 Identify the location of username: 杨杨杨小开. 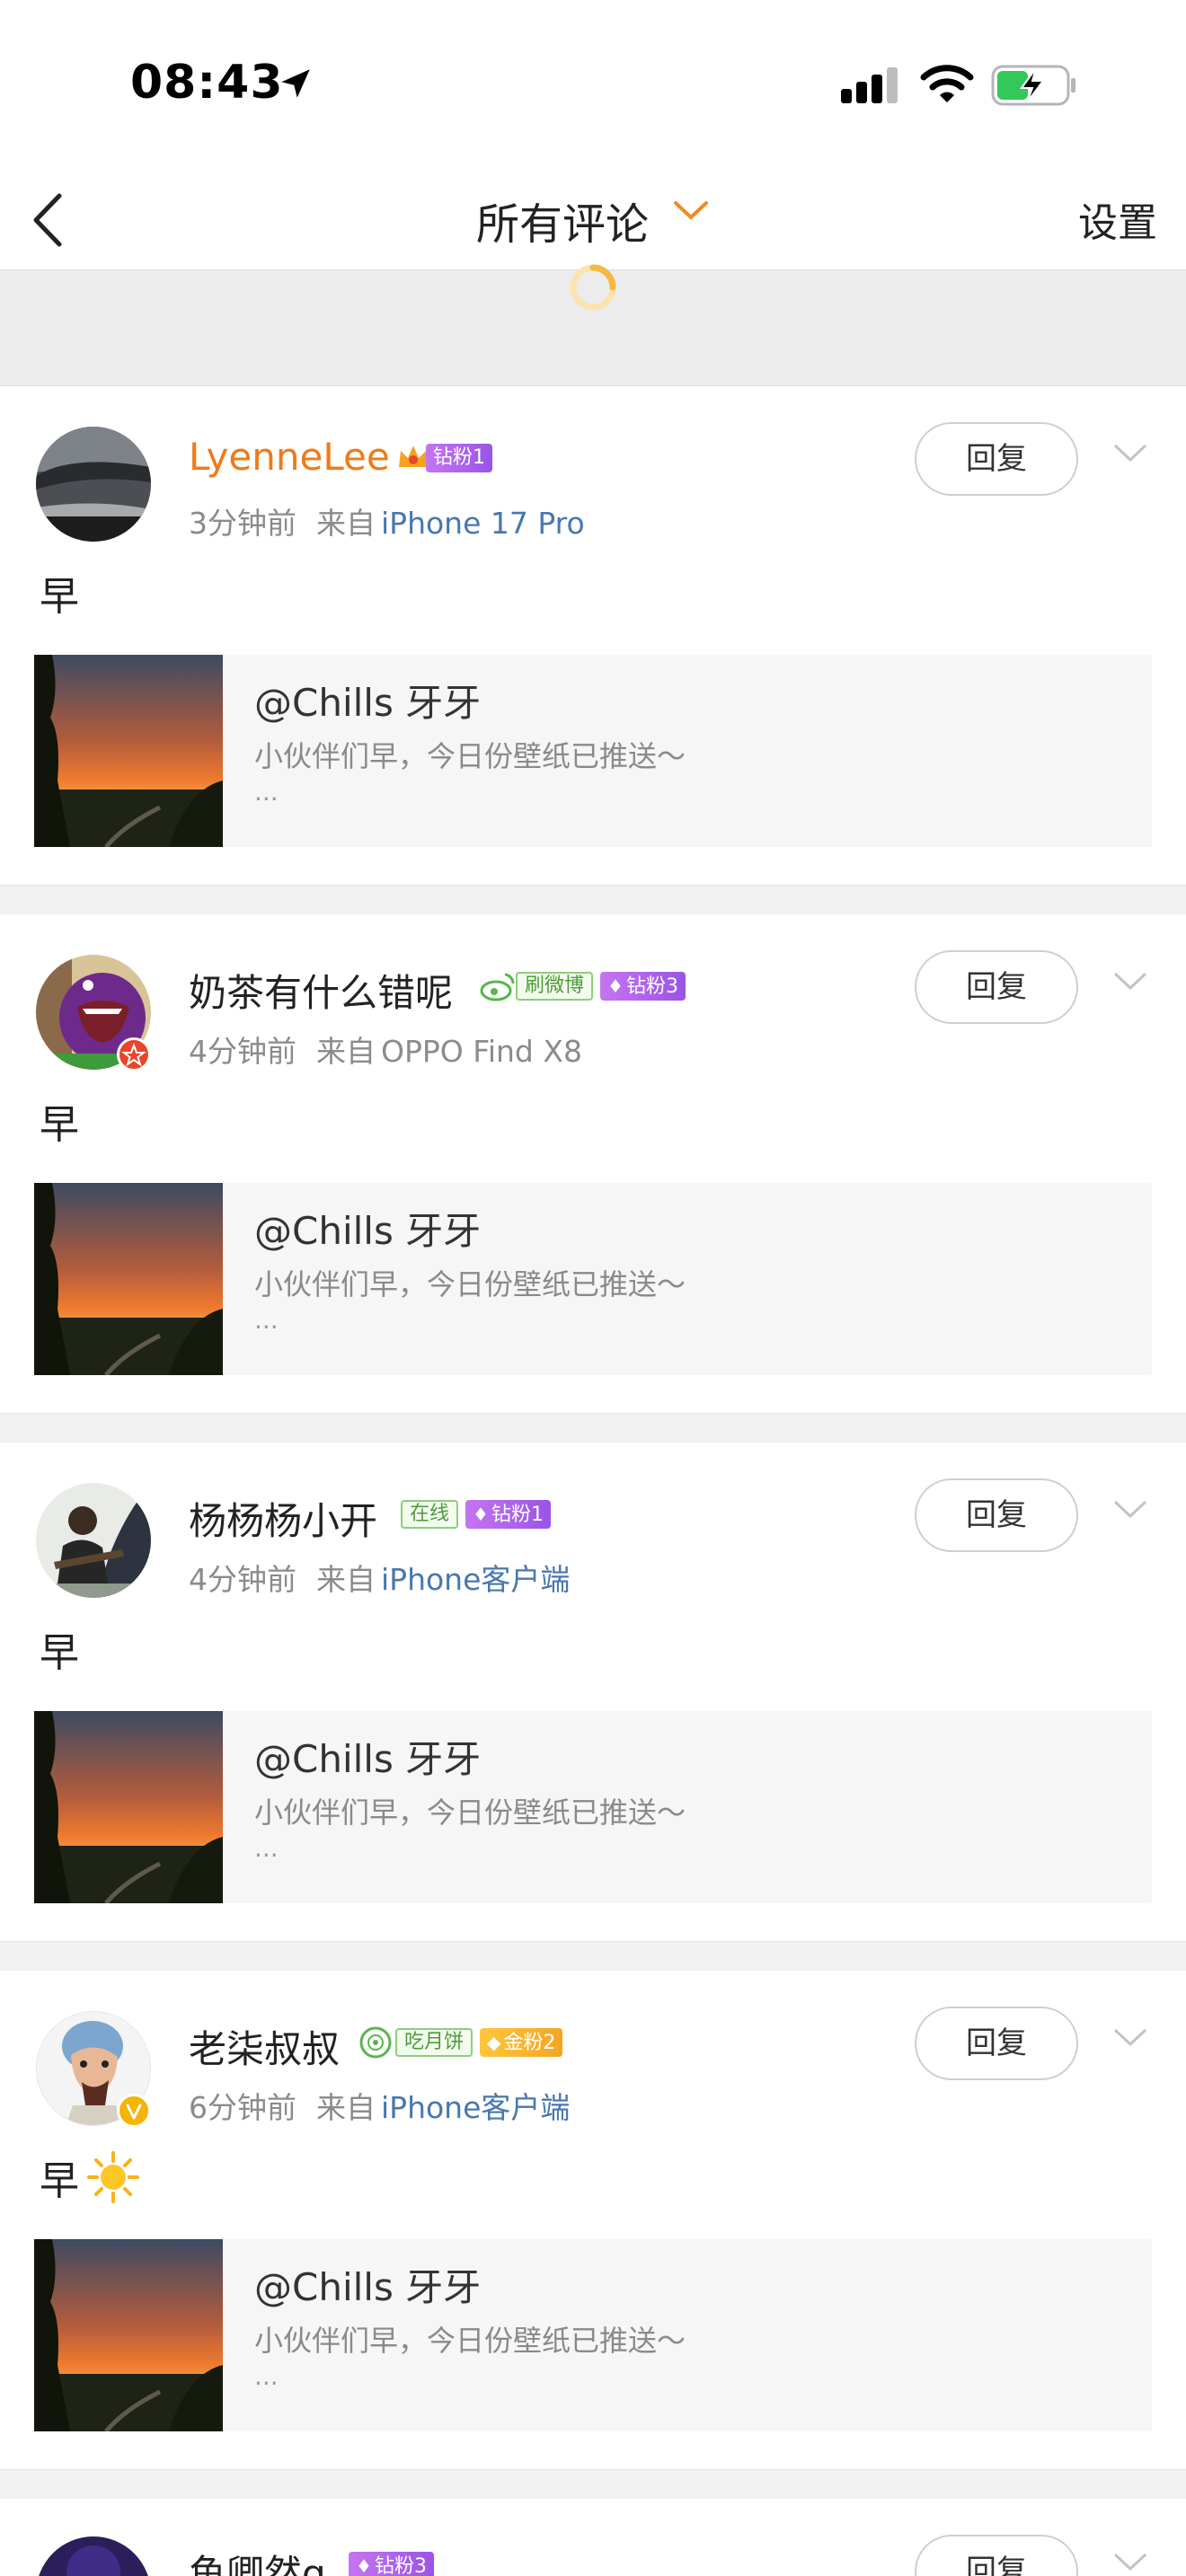
(283, 1518).